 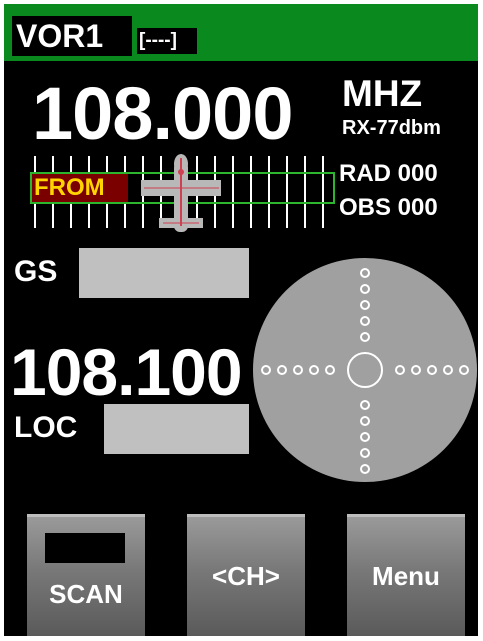 What do you see at coordinates (85, 548) in the screenshot?
I see `scan-indicator` at bounding box center [85, 548].